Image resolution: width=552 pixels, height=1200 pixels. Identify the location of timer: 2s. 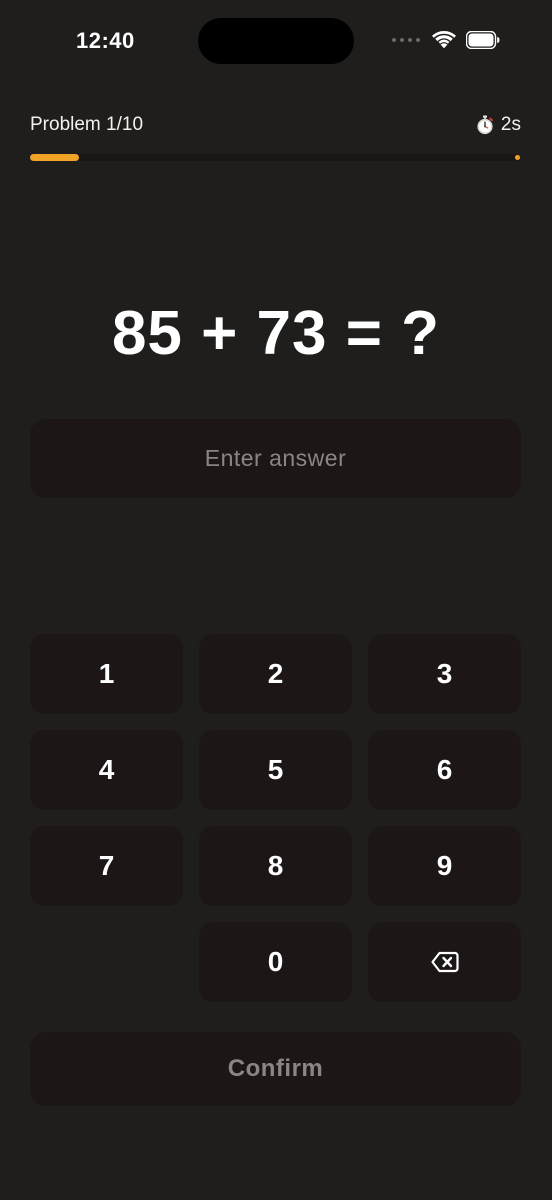
(498, 125).